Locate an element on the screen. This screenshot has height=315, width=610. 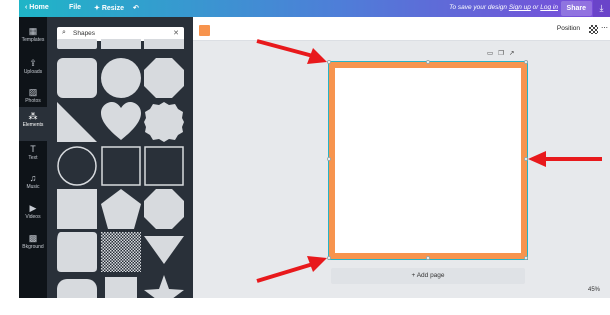
save-message-prefix: To save your design is located at coordinates (479, 7).